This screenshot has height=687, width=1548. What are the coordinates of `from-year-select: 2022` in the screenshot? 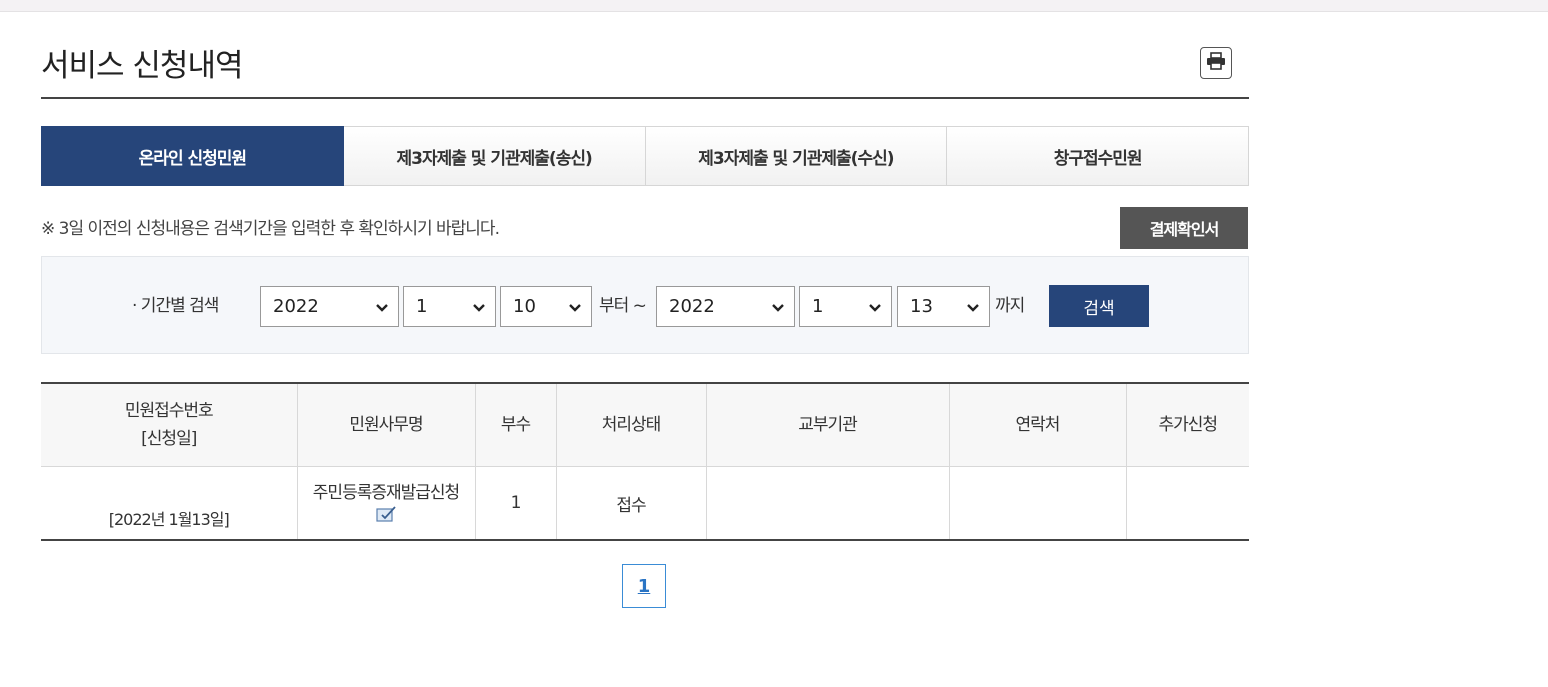 It's located at (329, 306).